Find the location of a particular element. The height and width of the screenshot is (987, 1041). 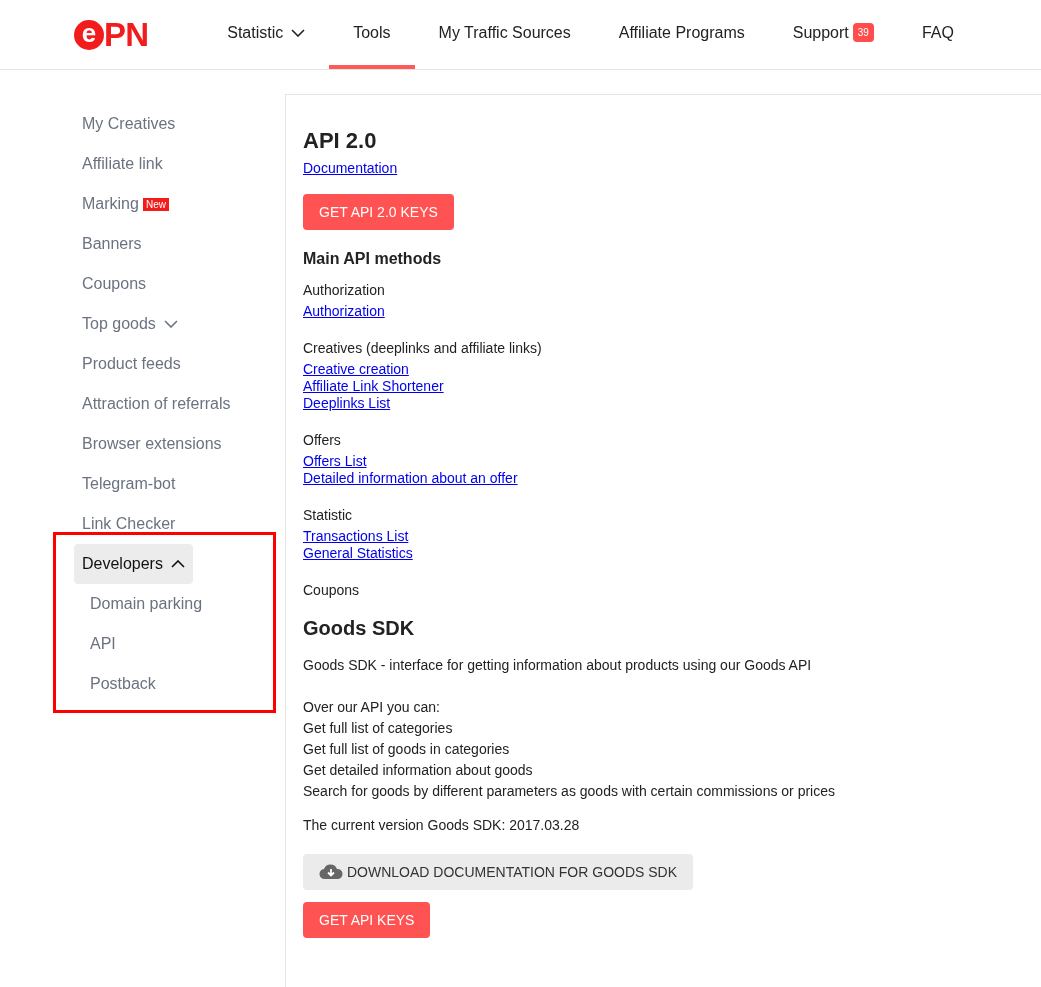

method-link: Offers List is located at coordinates (335, 461).